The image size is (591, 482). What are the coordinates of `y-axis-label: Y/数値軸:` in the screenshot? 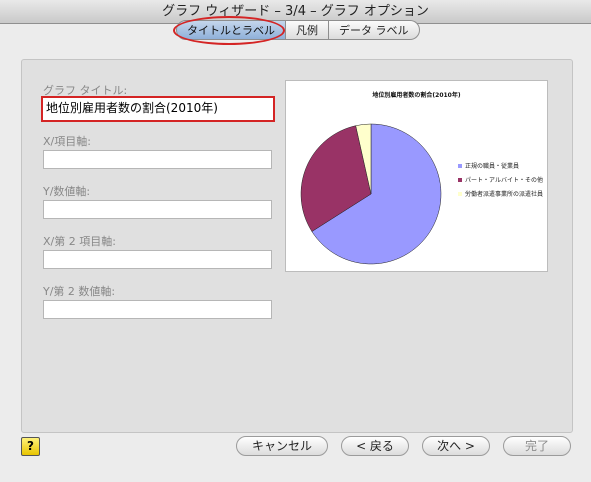 It's located at (67, 191).